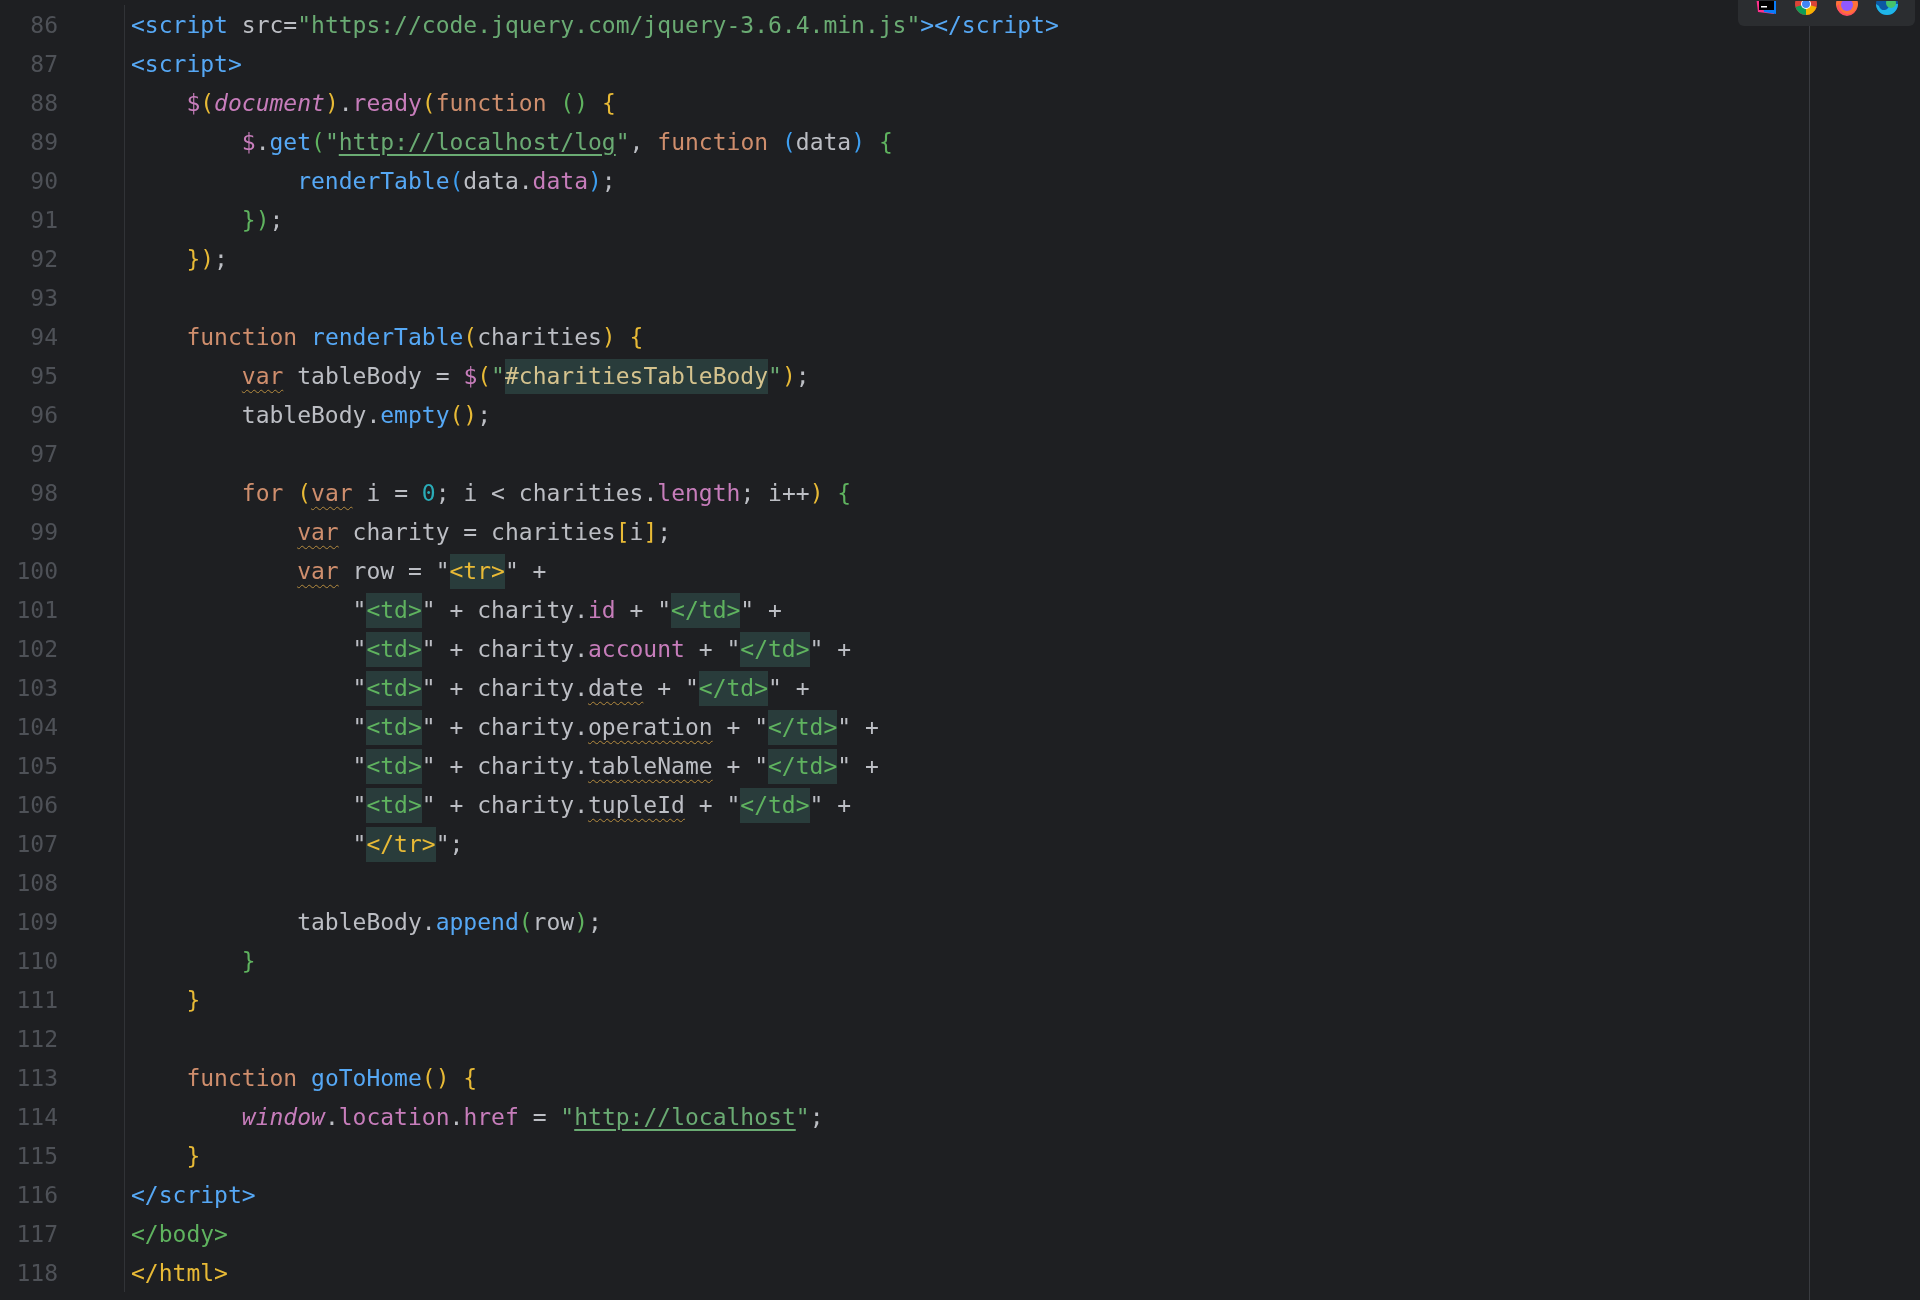 The width and height of the screenshot is (1920, 1300). I want to click on code-line: var tableBody = $("#charitiesTableBody");, so click(470, 375).